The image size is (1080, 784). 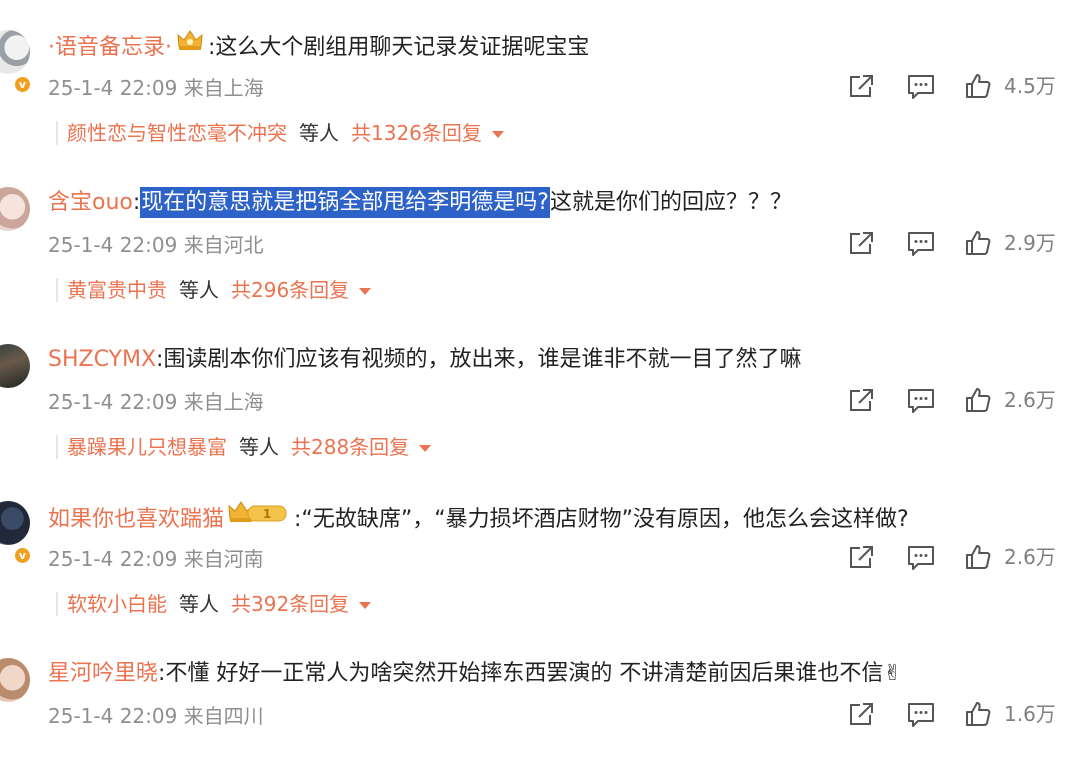 I want to click on crown-level-1-icon: 1, so click(x=259, y=518).